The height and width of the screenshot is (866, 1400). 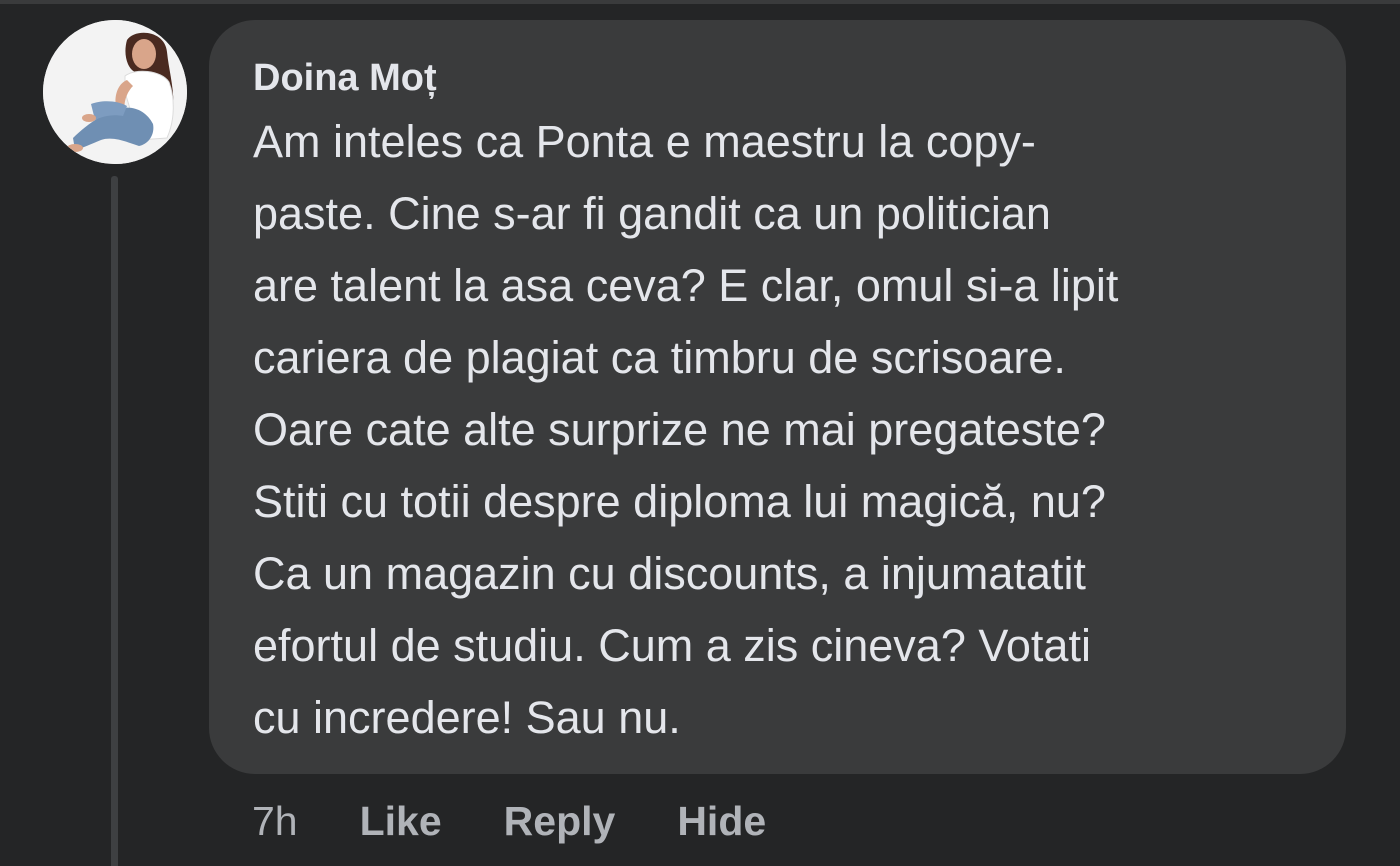 I want to click on hide-button: Hide, so click(x=721, y=821).